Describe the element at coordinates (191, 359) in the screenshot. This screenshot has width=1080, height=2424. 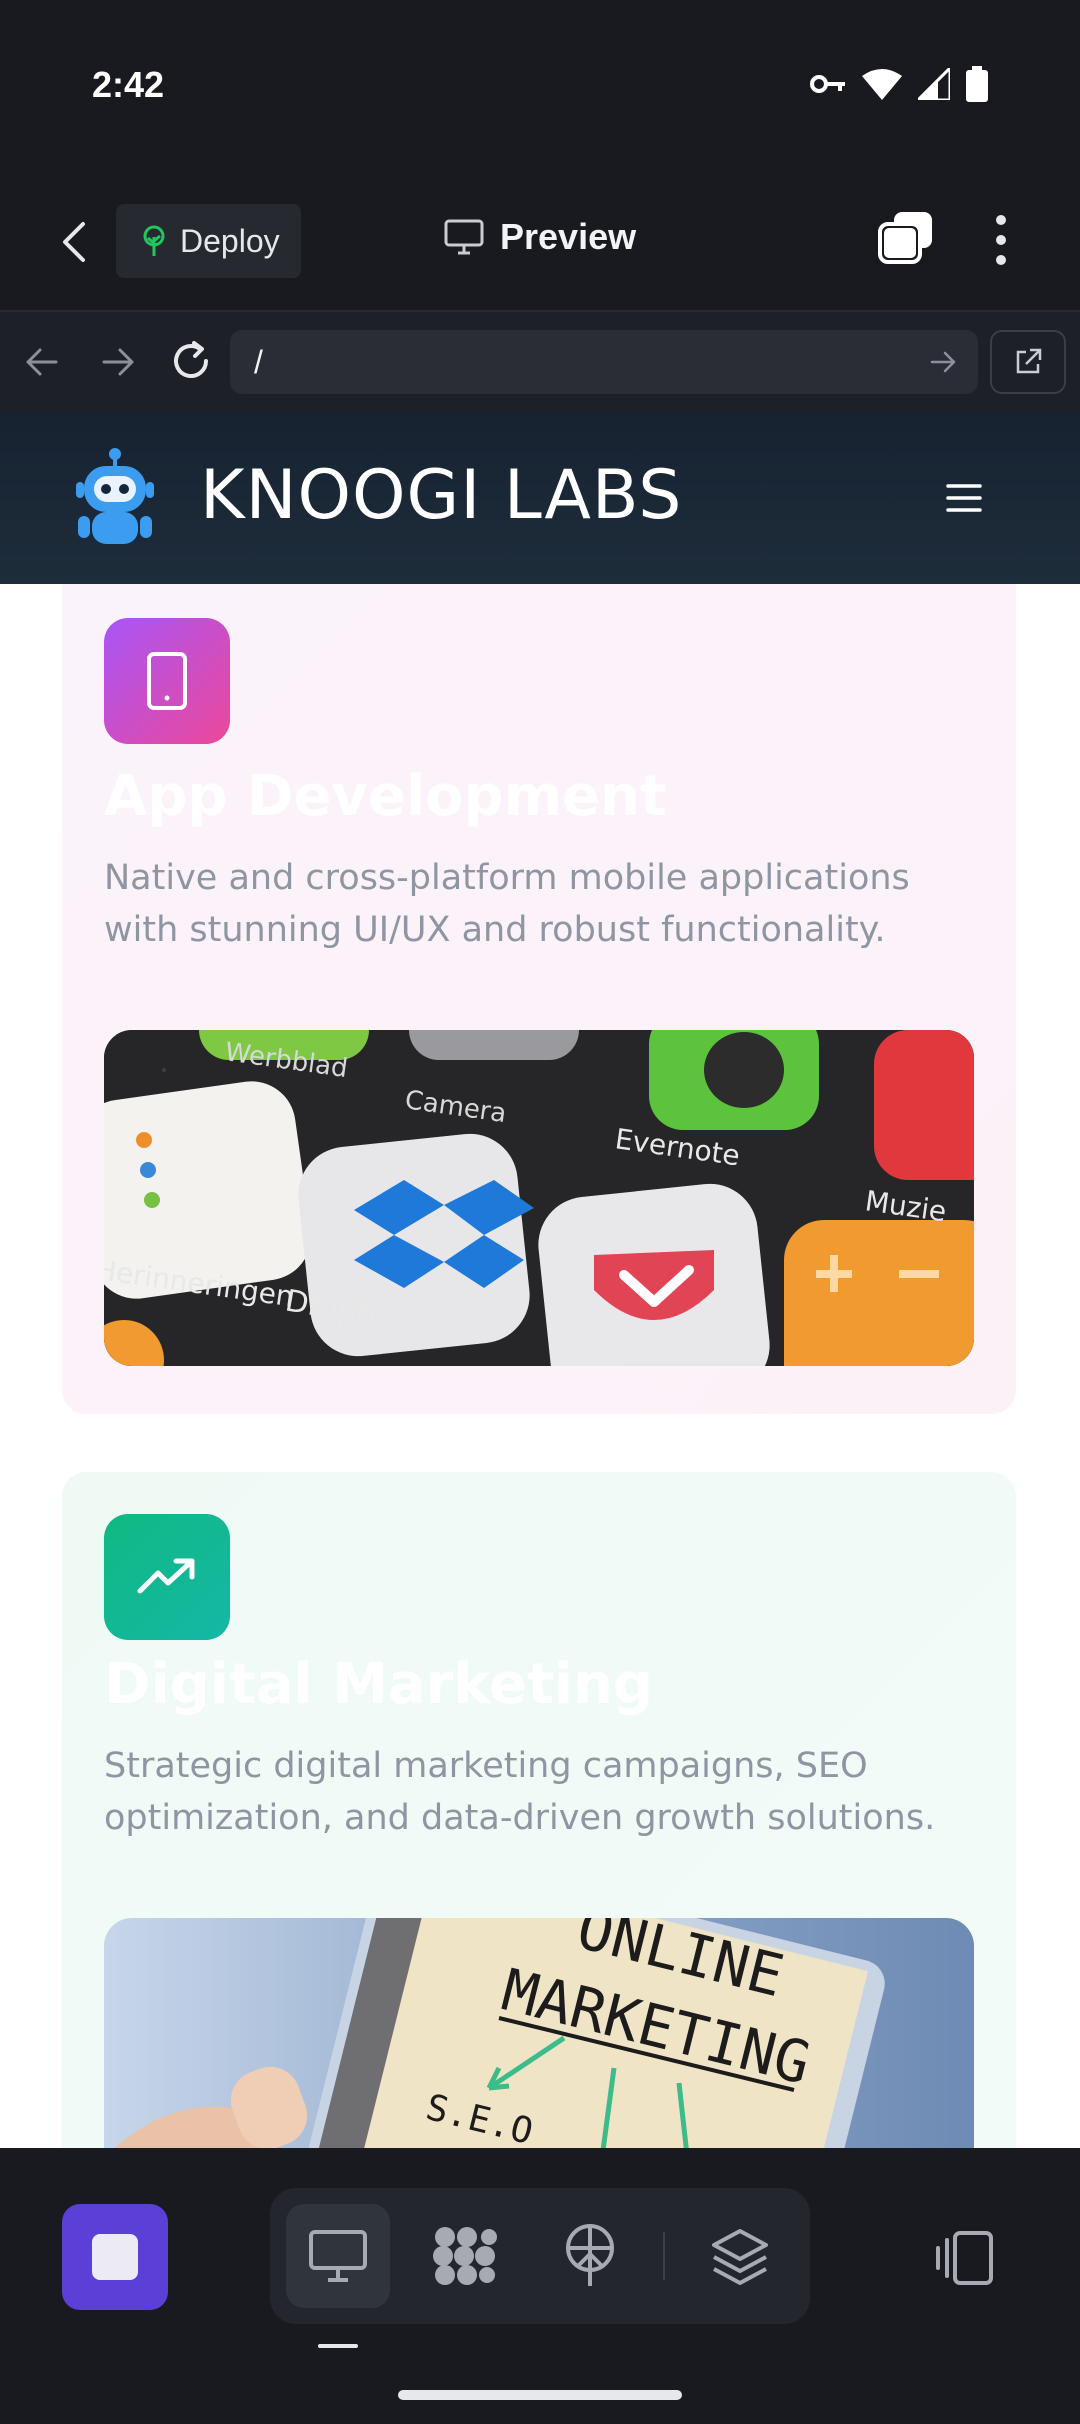
I see `reload-icon` at that location.